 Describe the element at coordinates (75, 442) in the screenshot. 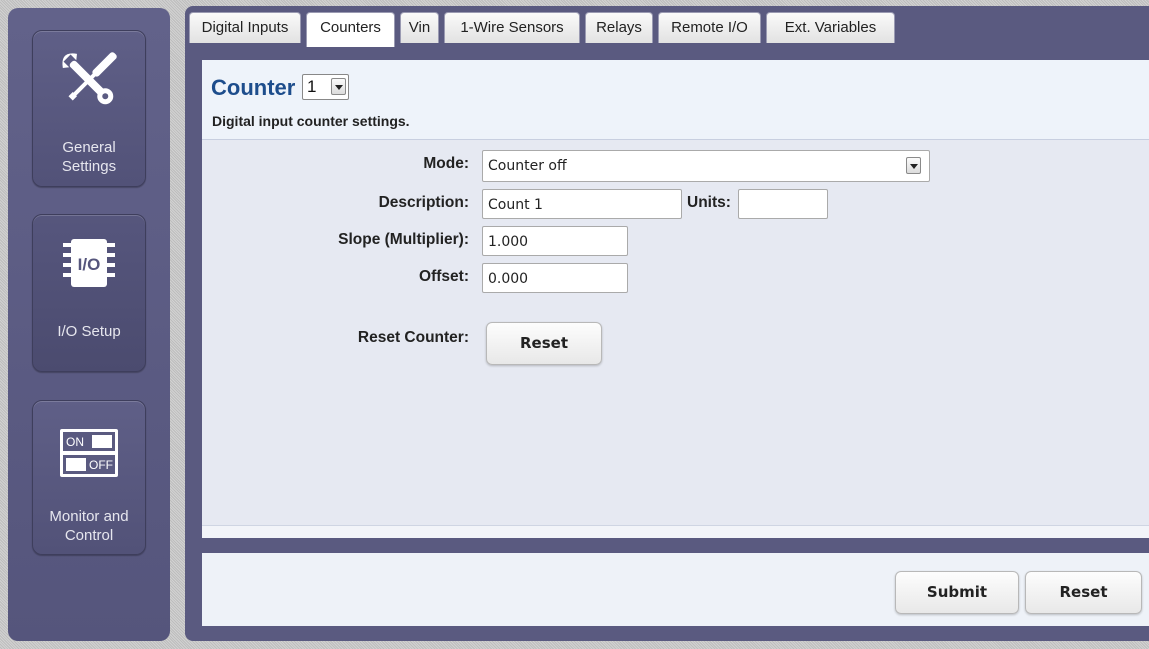

I see `switch-on-text: ON` at that location.